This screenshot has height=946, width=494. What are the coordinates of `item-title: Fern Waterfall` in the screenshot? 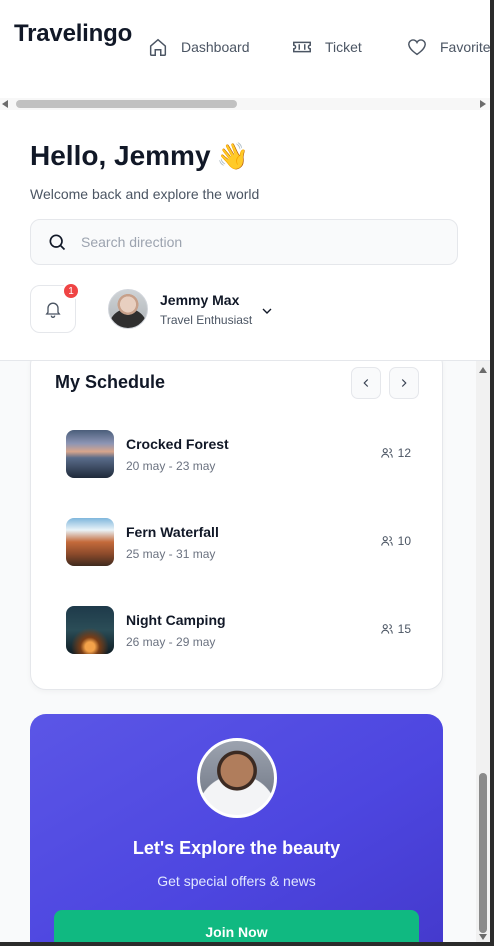 It's located at (172, 532).